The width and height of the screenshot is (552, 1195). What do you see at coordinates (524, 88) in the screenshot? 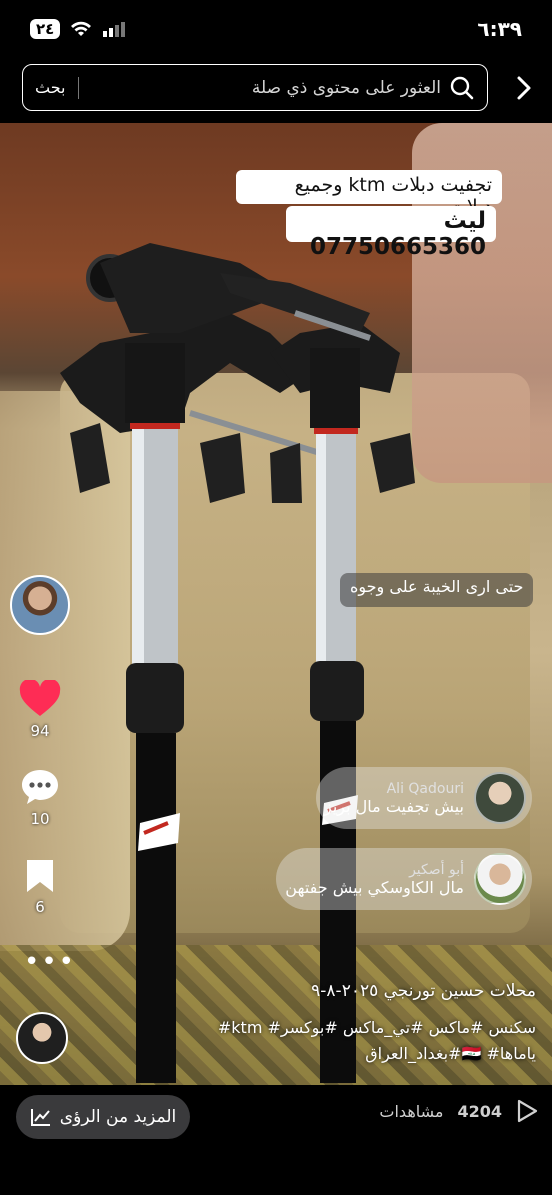
I see `chevron-right-icon` at bounding box center [524, 88].